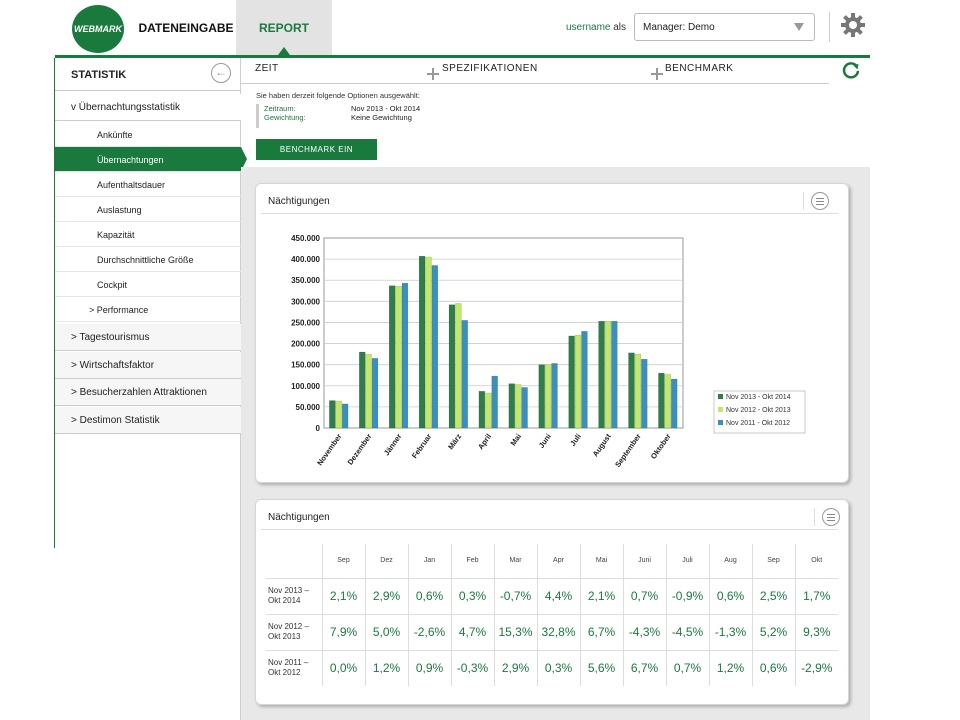 Image resolution: width=960 pixels, height=720 pixels. I want to click on column-header: Sep, so click(343, 561).